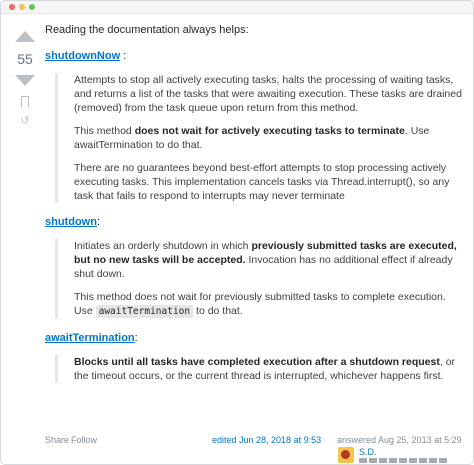  I want to click on method-link-0: shutdownNow, so click(82, 56).